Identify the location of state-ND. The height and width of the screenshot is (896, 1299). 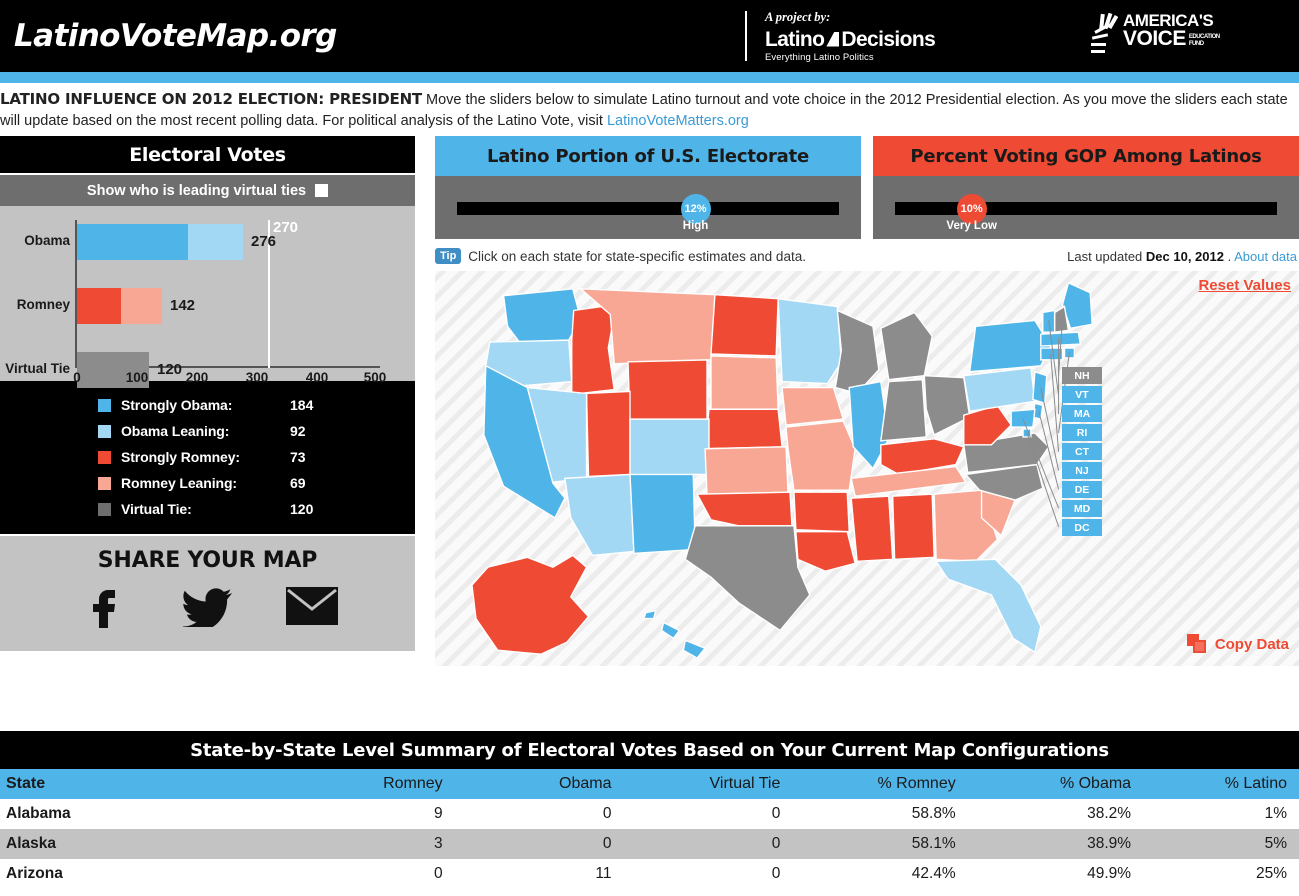
(744, 325).